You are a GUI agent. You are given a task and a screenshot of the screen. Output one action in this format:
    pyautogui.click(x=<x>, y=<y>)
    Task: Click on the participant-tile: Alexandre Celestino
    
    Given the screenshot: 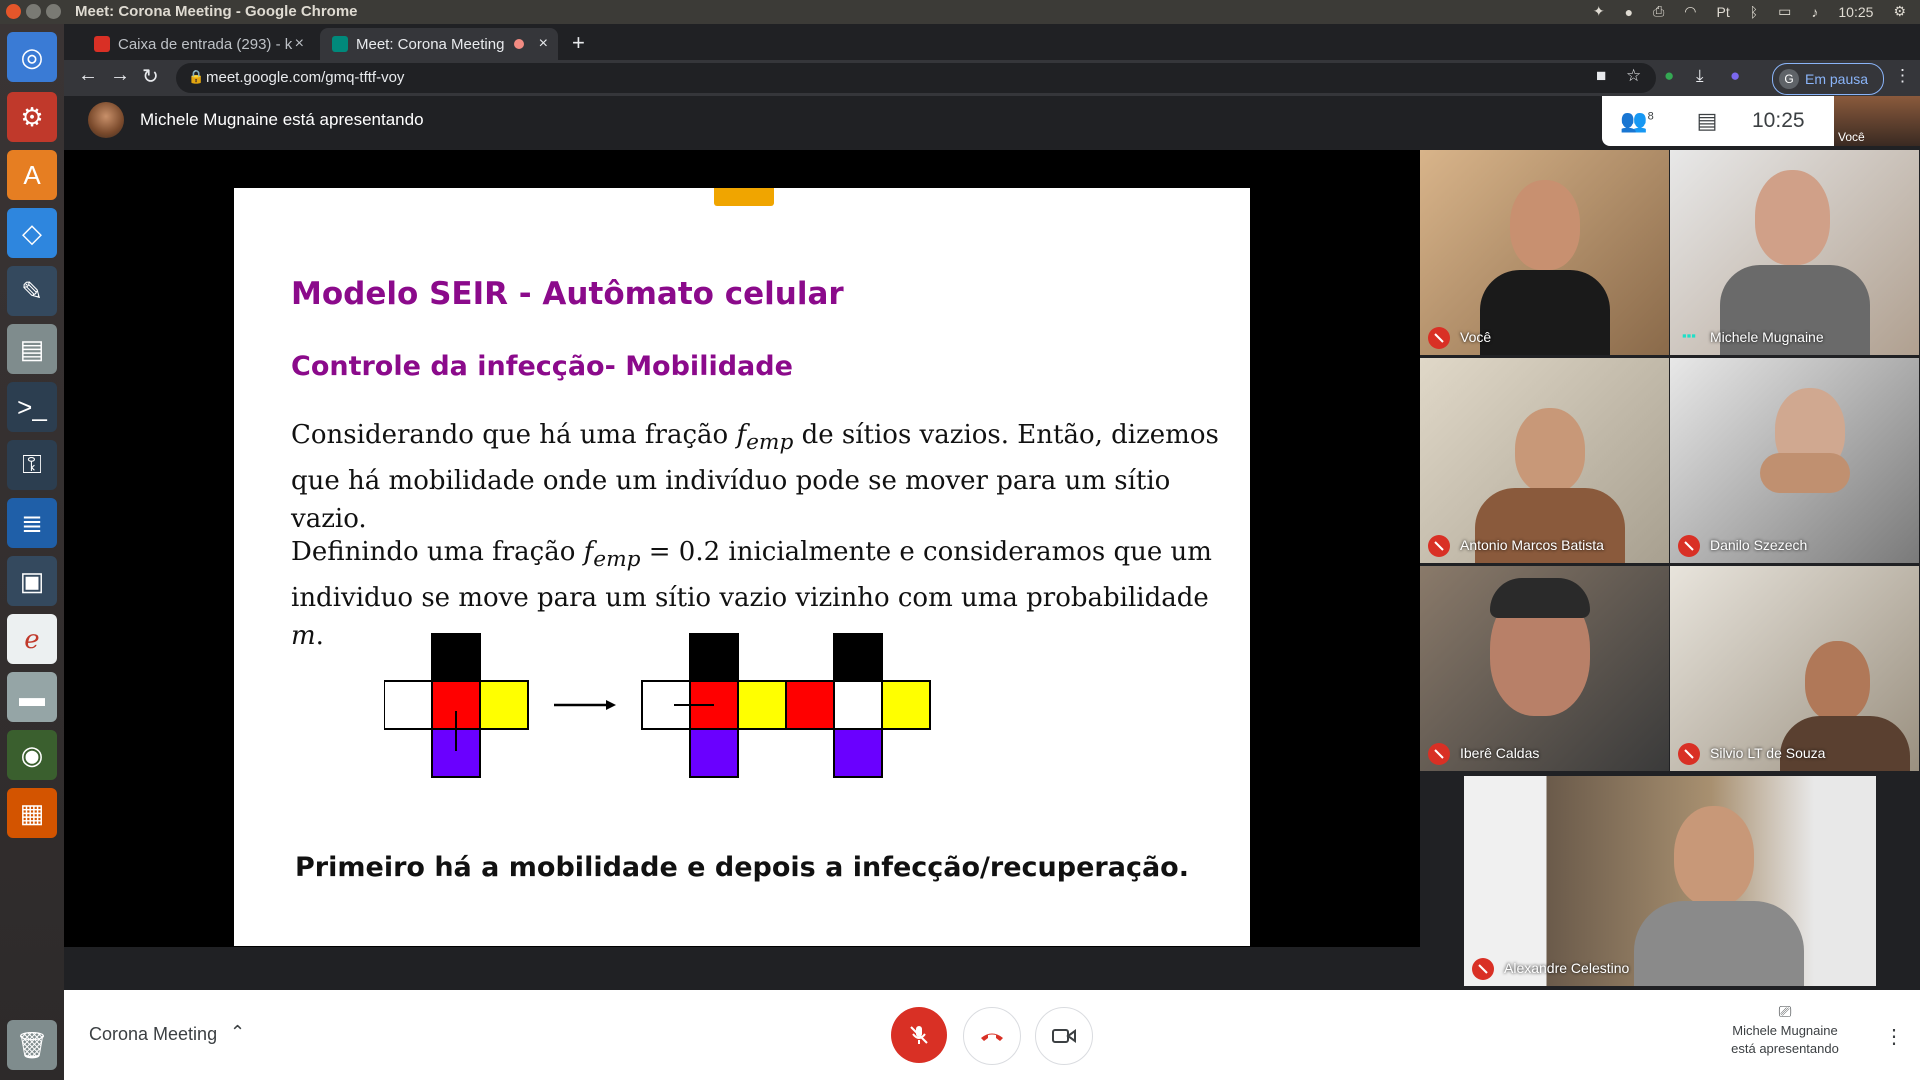 What is the action you would take?
    pyautogui.click(x=1670, y=881)
    